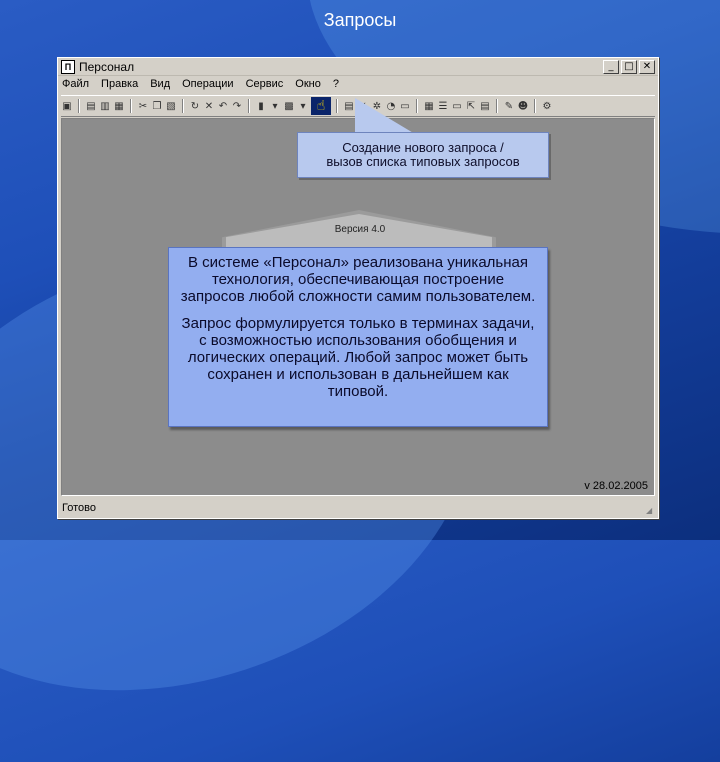  Describe the element at coordinates (443, 106) in the screenshot. I see `list-icon: ☰` at that location.